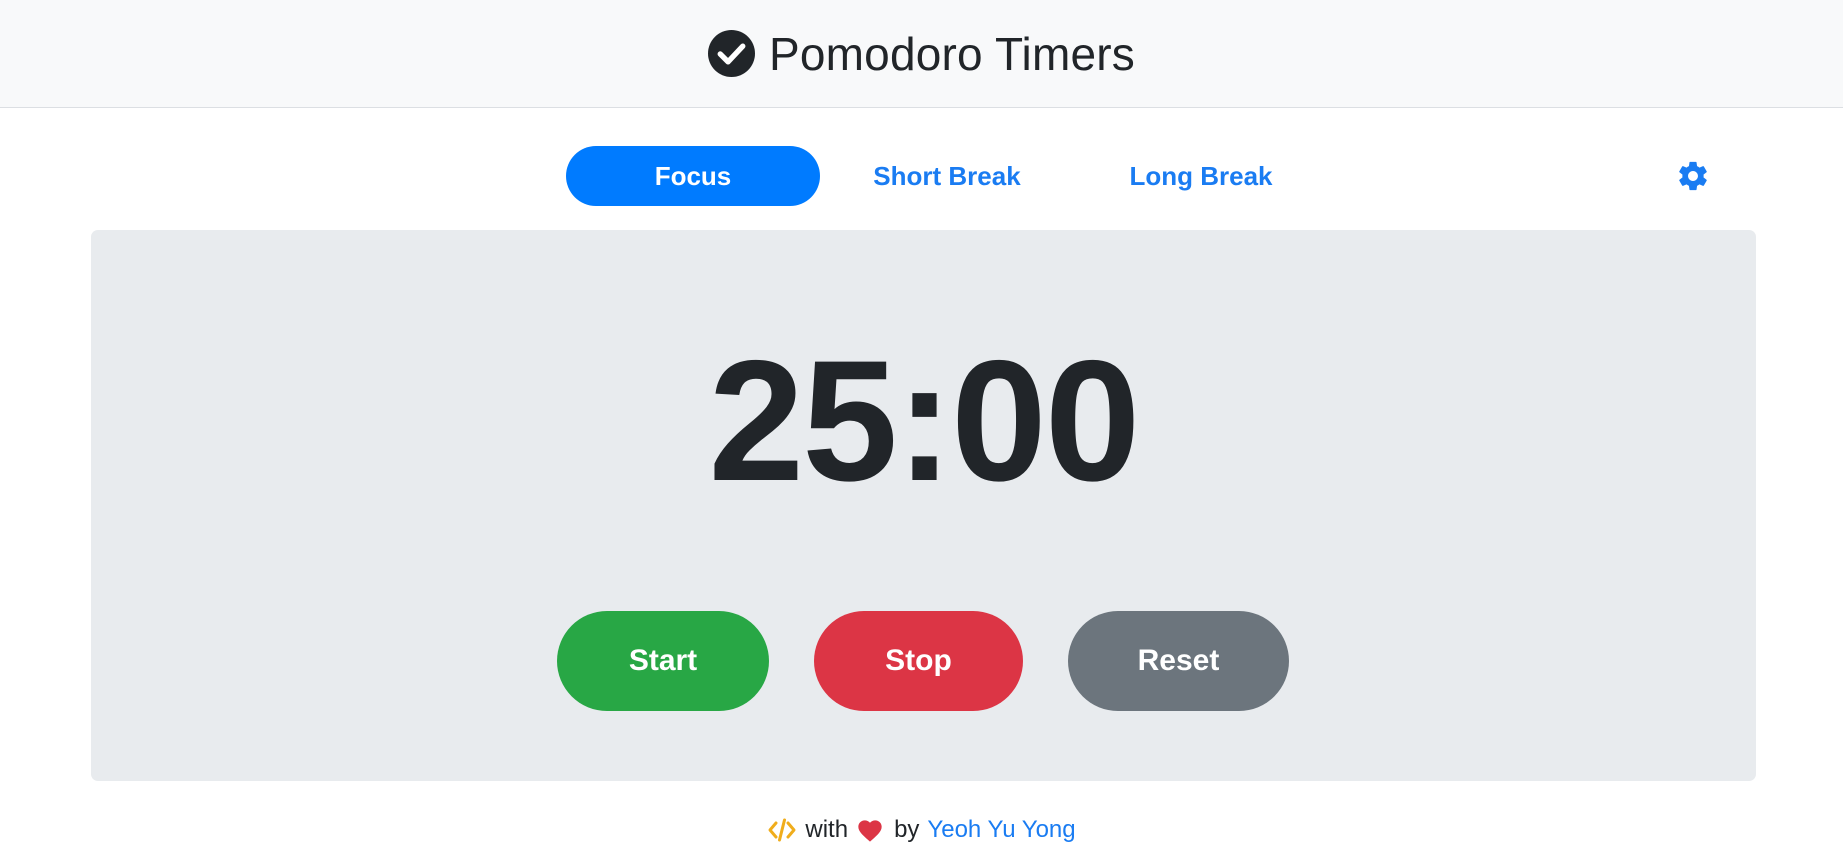 This screenshot has width=1843, height=857. I want to click on author-link: Yeoh Yu Yong, so click(1001, 830).